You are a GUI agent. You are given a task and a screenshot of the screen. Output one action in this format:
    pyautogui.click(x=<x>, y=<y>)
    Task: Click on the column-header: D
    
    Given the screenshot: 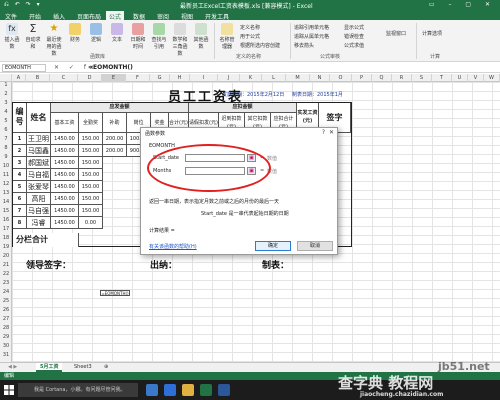 What is the action you would take?
    pyautogui.click(x=90, y=78)
    